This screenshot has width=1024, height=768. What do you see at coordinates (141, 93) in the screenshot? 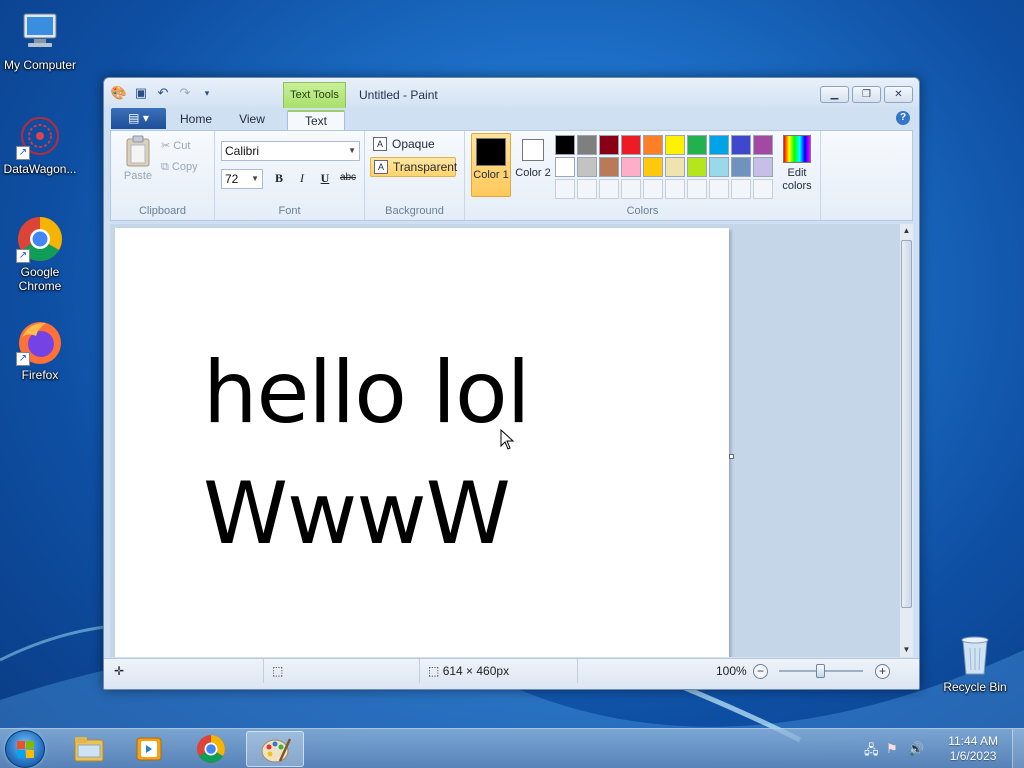
I see `save-icon: ▣` at bounding box center [141, 93].